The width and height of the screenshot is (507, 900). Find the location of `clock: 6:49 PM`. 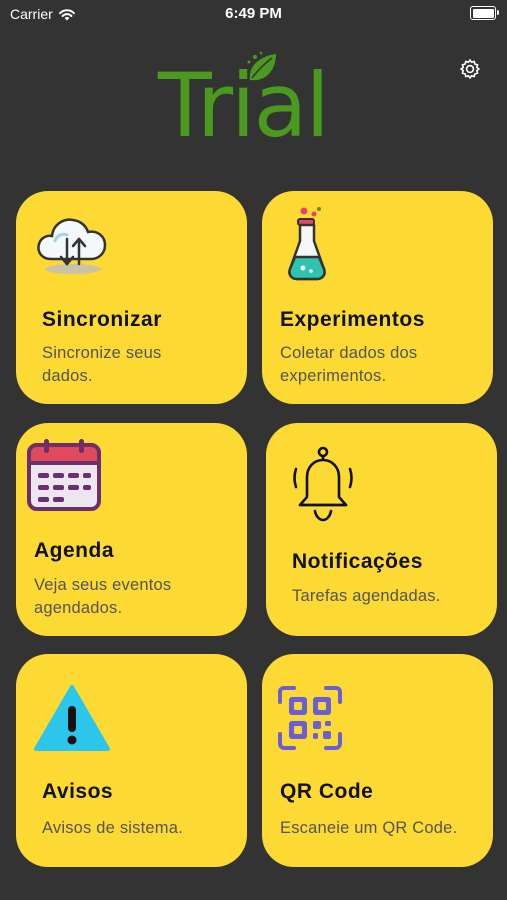

clock: 6:49 PM is located at coordinates (253, 13).